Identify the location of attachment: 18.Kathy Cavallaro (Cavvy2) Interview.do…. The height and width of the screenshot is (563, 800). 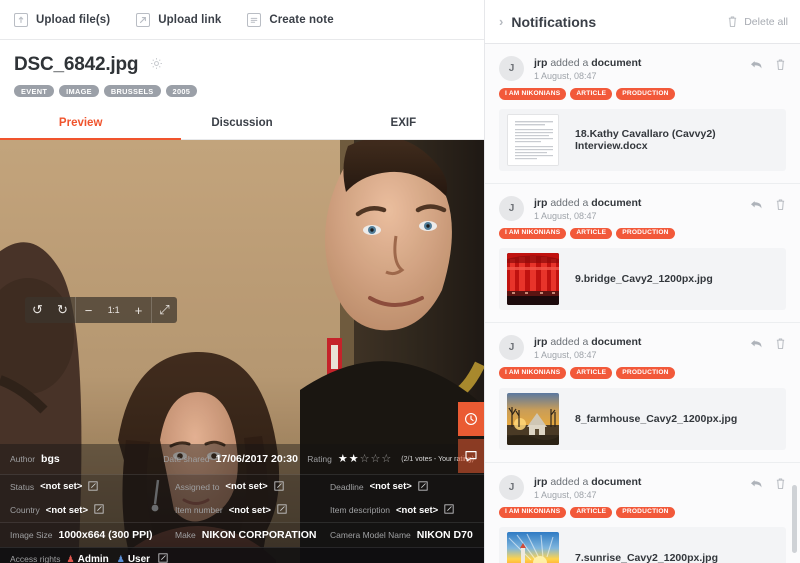
(642, 139).